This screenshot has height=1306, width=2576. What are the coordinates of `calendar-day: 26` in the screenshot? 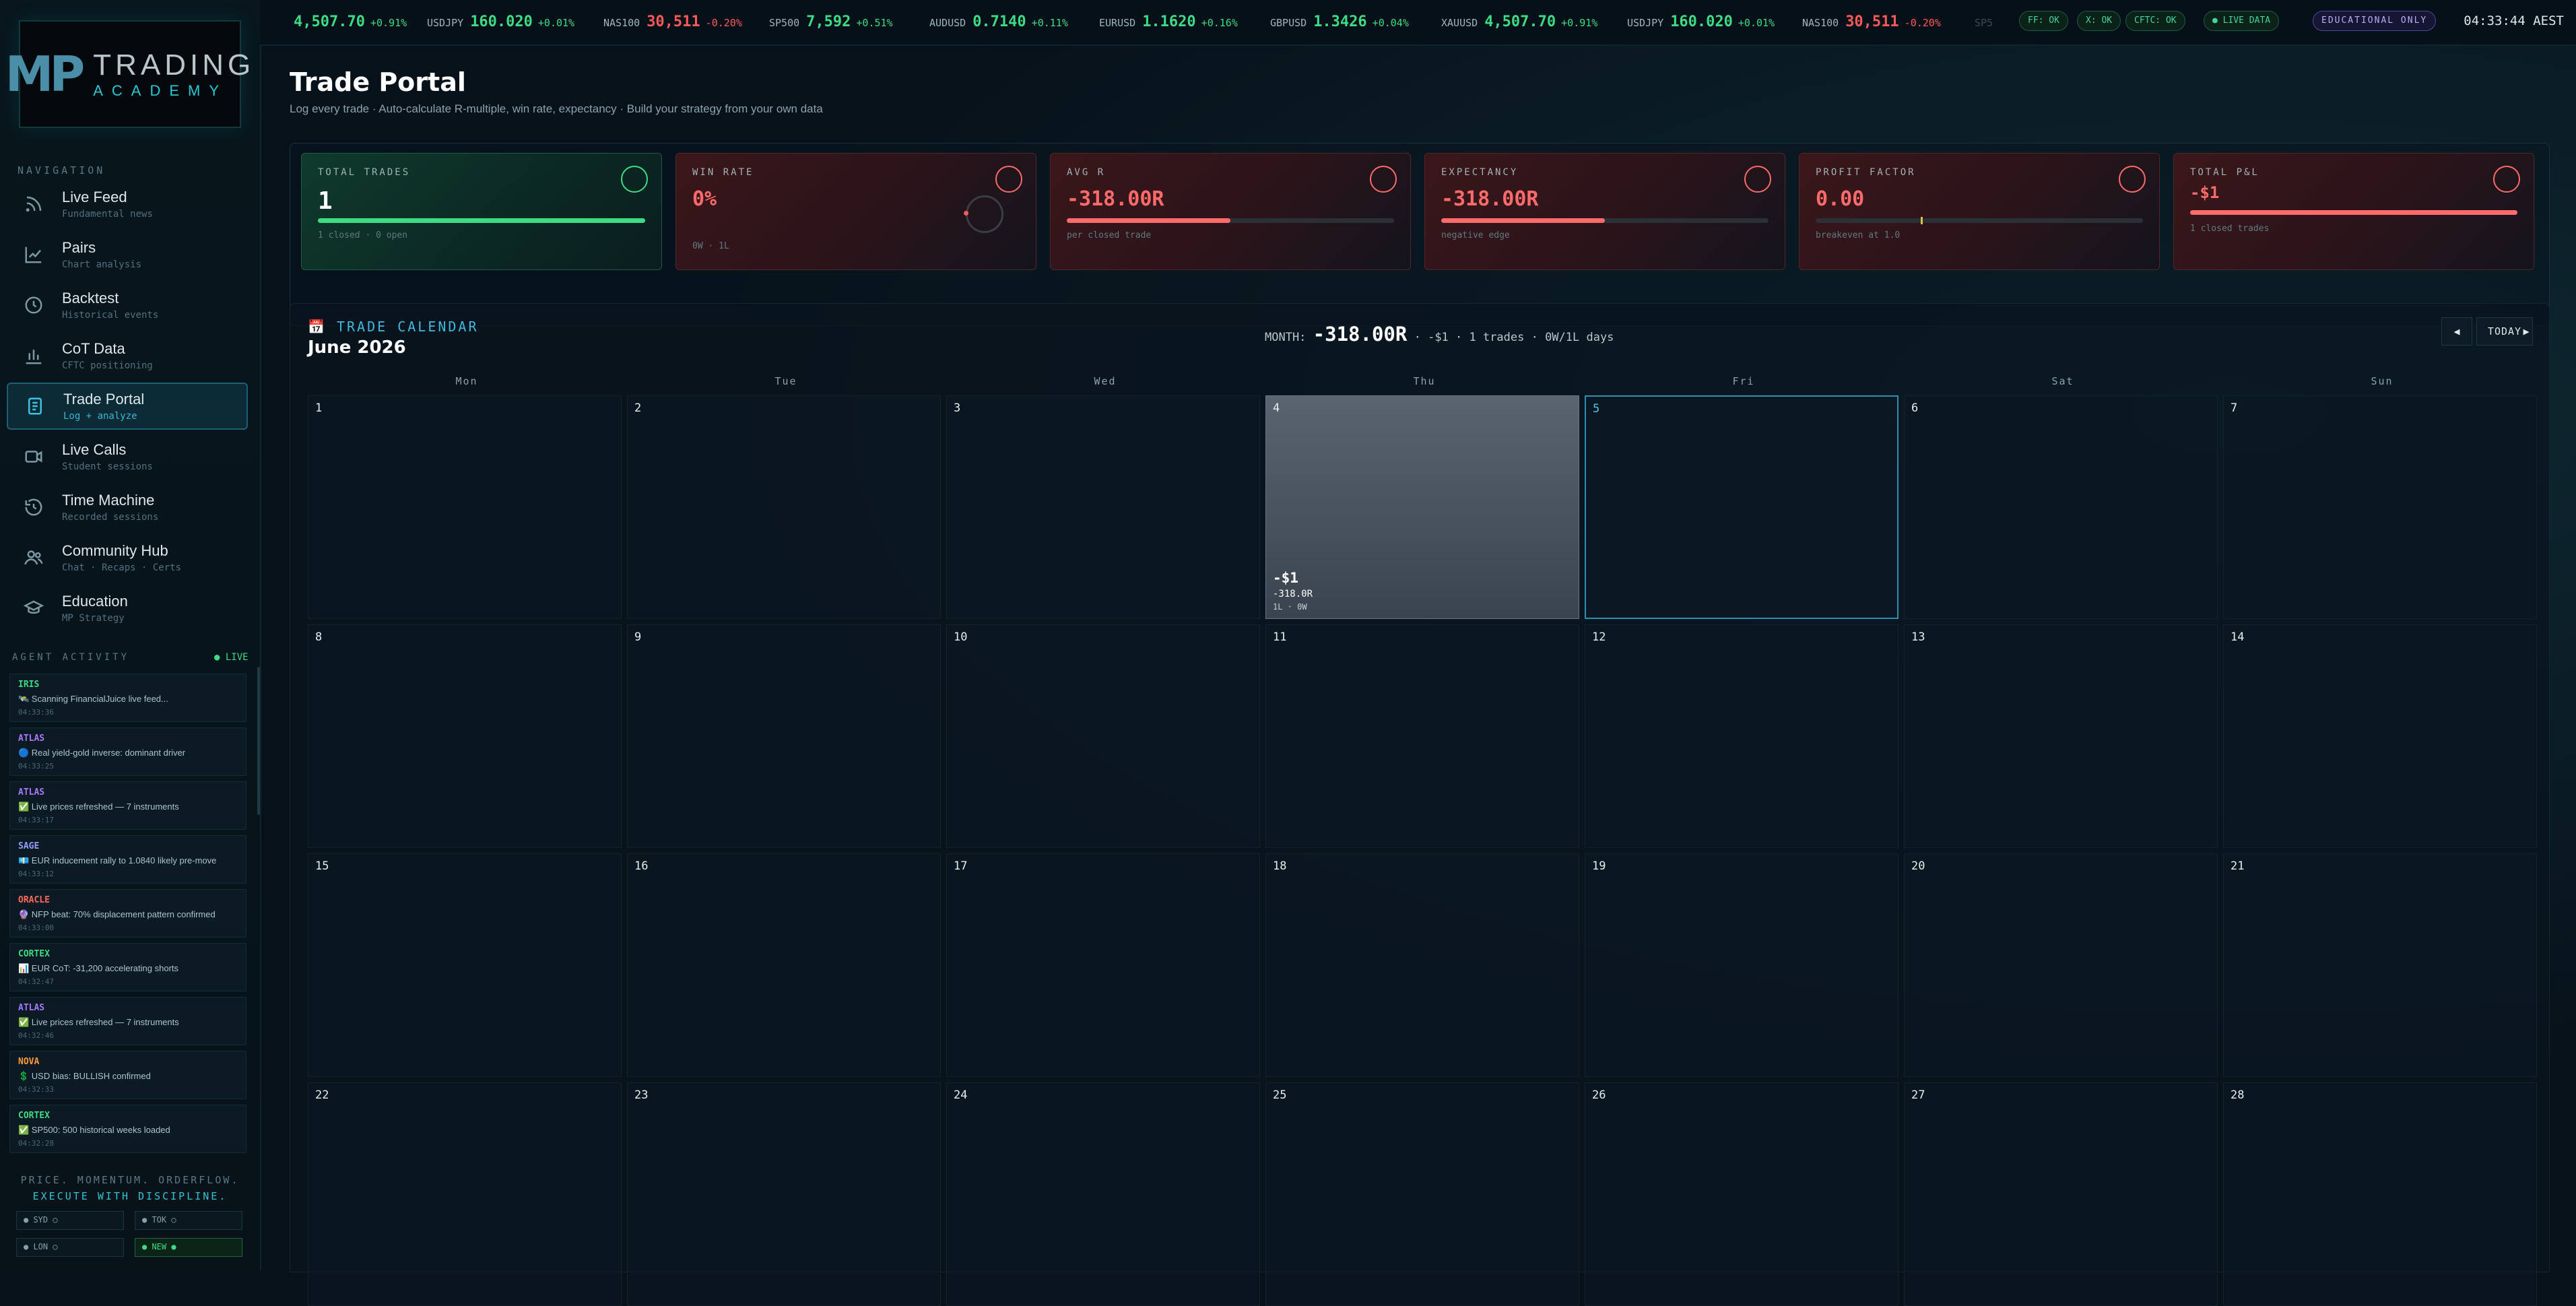 It's located at (1741, 1194).